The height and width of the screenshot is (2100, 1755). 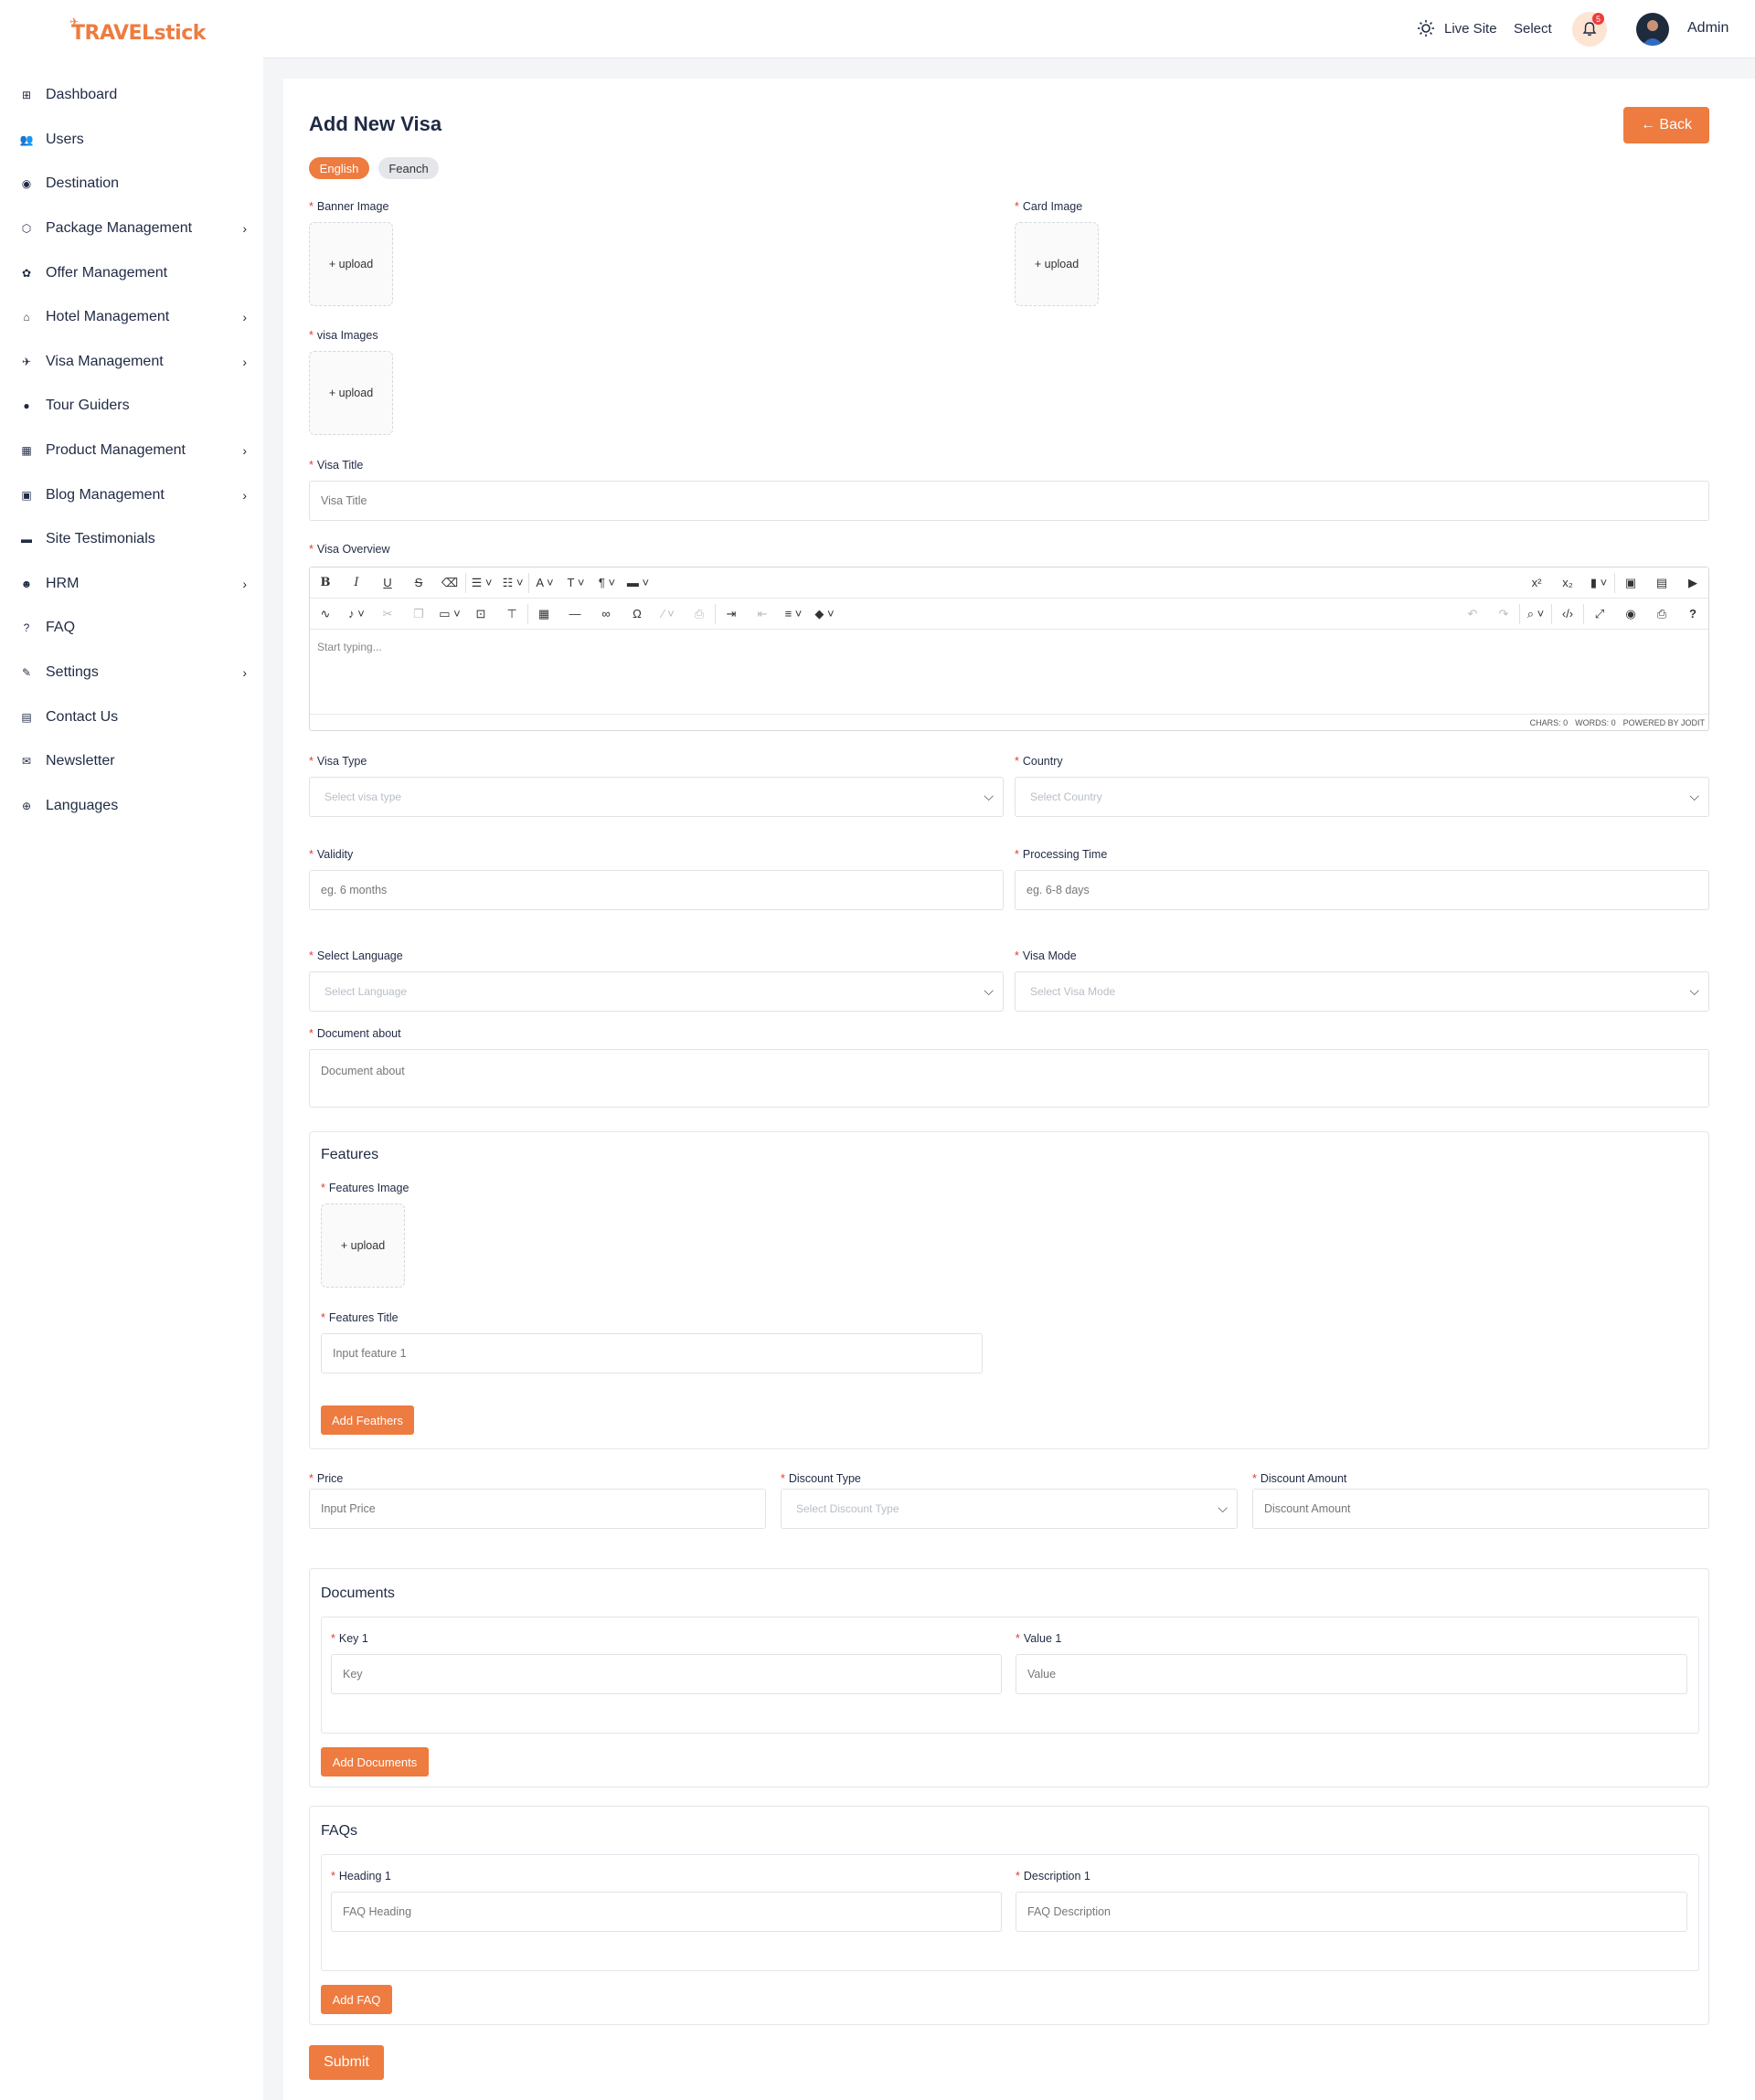 What do you see at coordinates (574, 614) in the screenshot?
I see `horizontal-rule-icon: —` at bounding box center [574, 614].